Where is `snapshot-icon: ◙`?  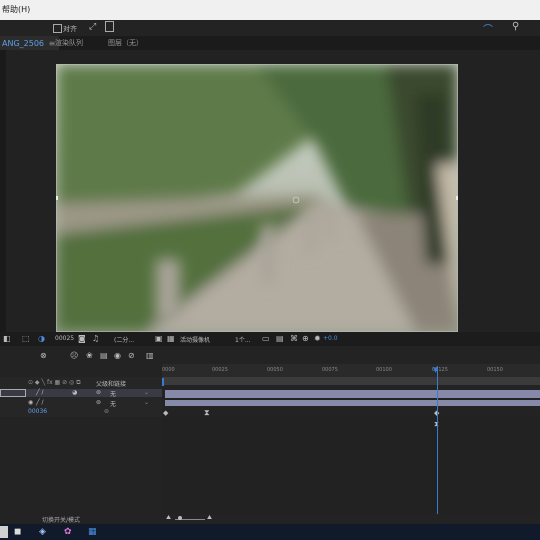
snapshot-icon: ◙ is located at coordinates (82, 338).